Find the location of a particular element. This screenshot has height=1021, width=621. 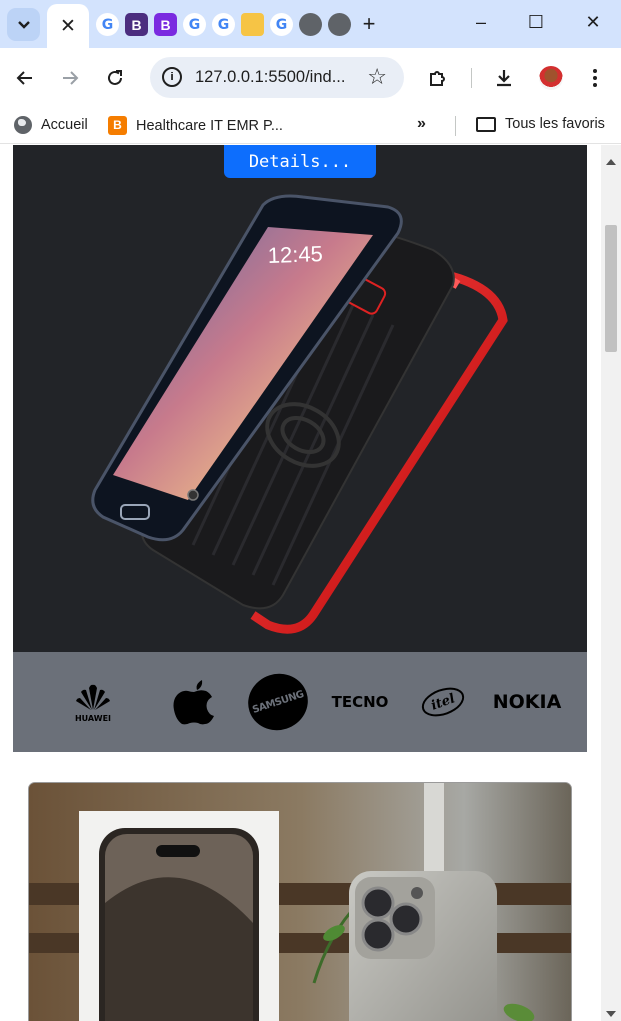

arrow-right-icon is located at coordinates (71, 78).